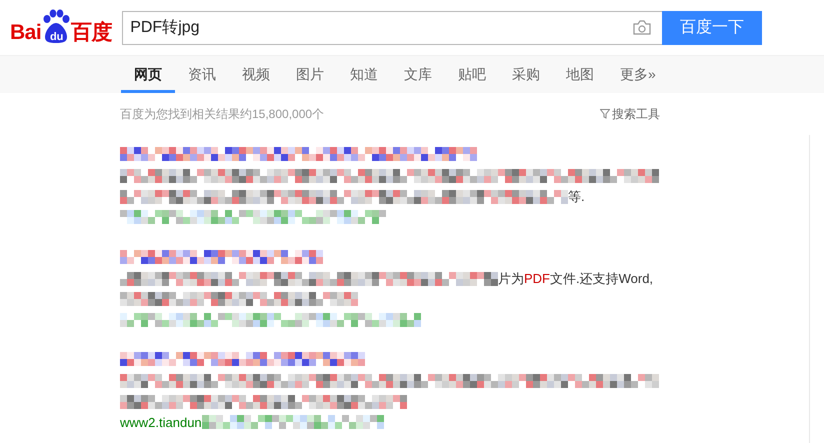  What do you see at coordinates (26, 32) in the screenshot?
I see `logo-text: Bai` at bounding box center [26, 32].